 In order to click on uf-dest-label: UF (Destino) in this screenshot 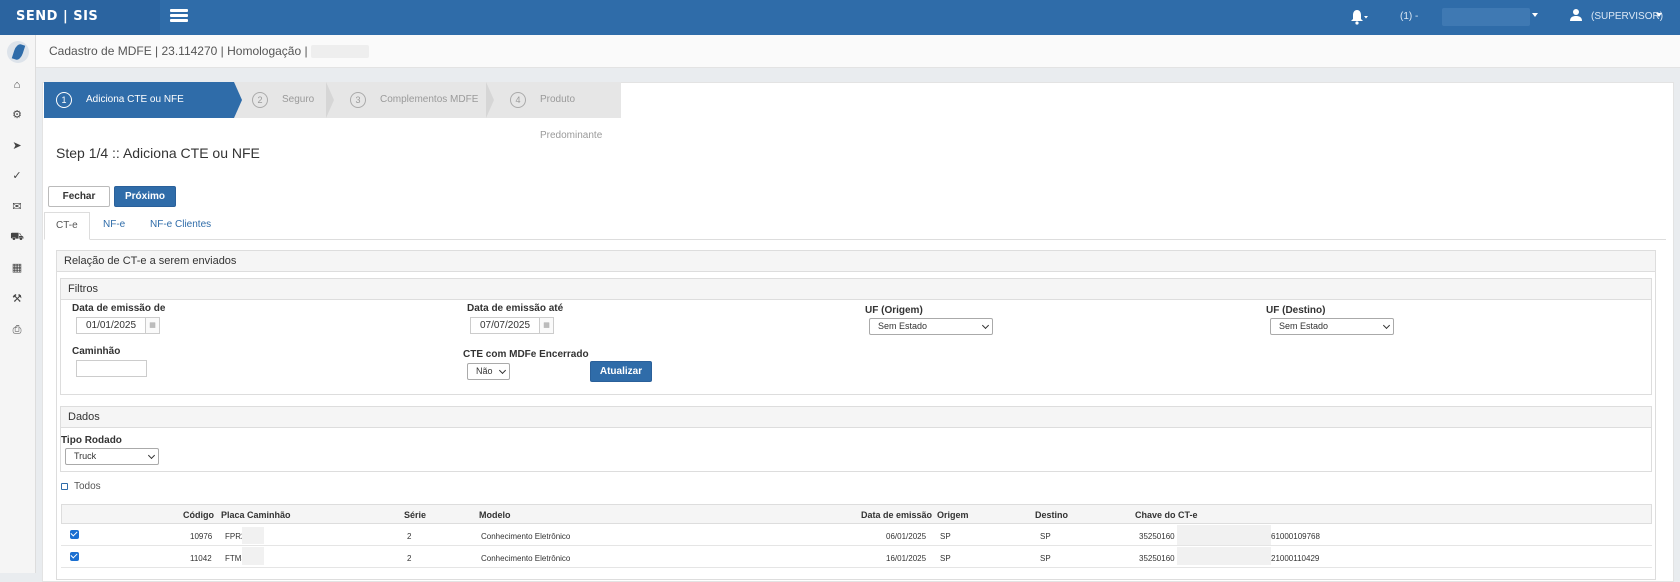, I will do `click(1296, 310)`.